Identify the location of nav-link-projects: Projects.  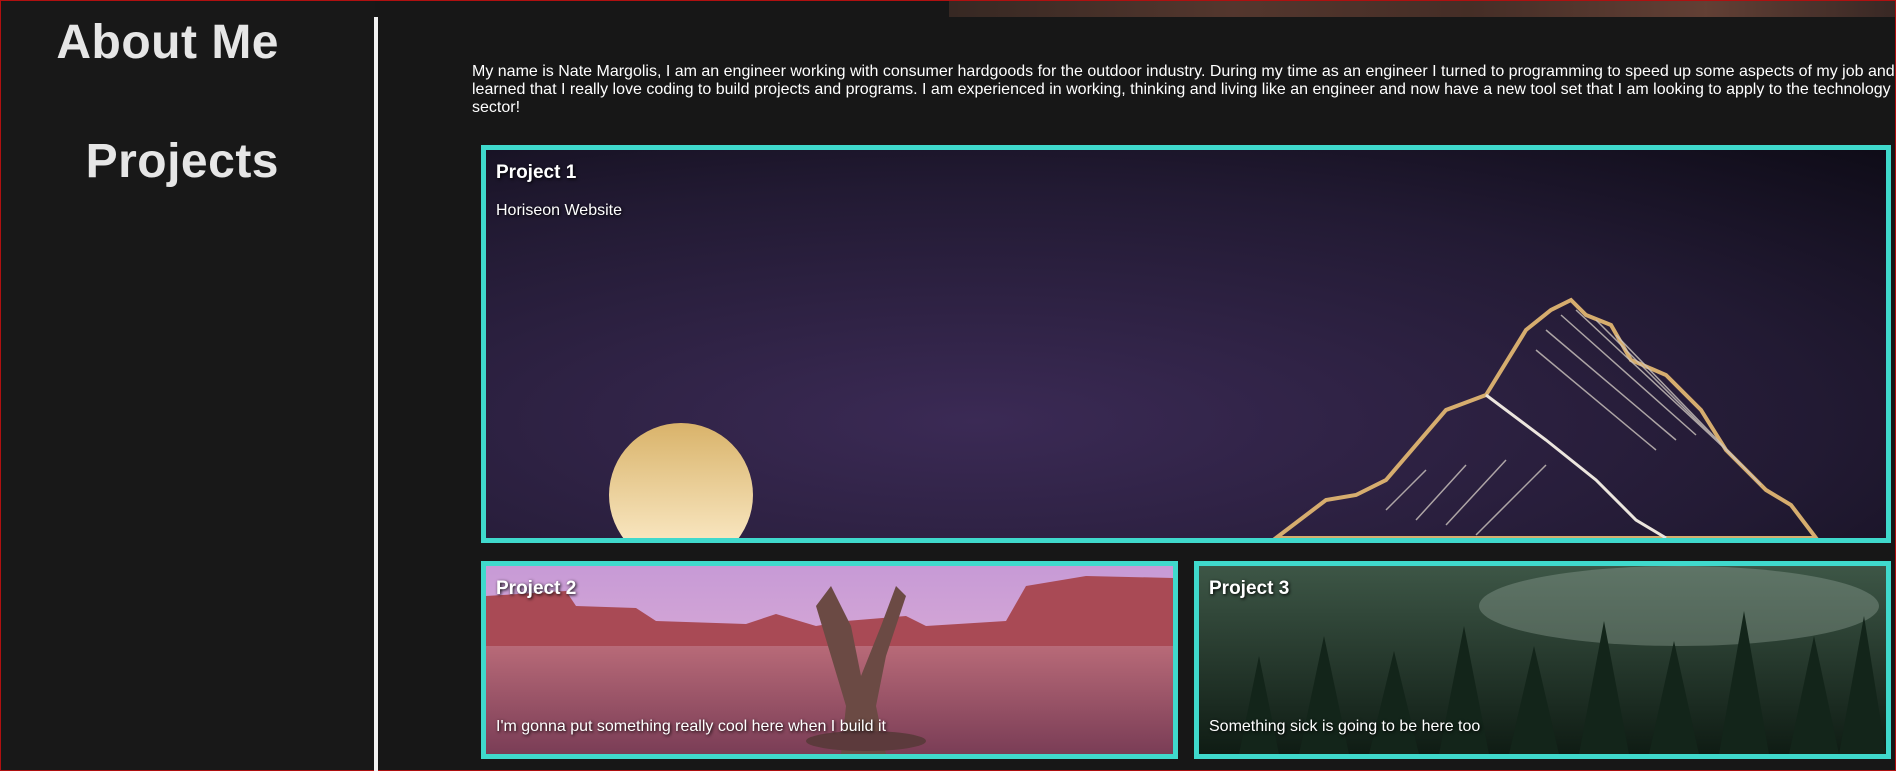
(182, 161).